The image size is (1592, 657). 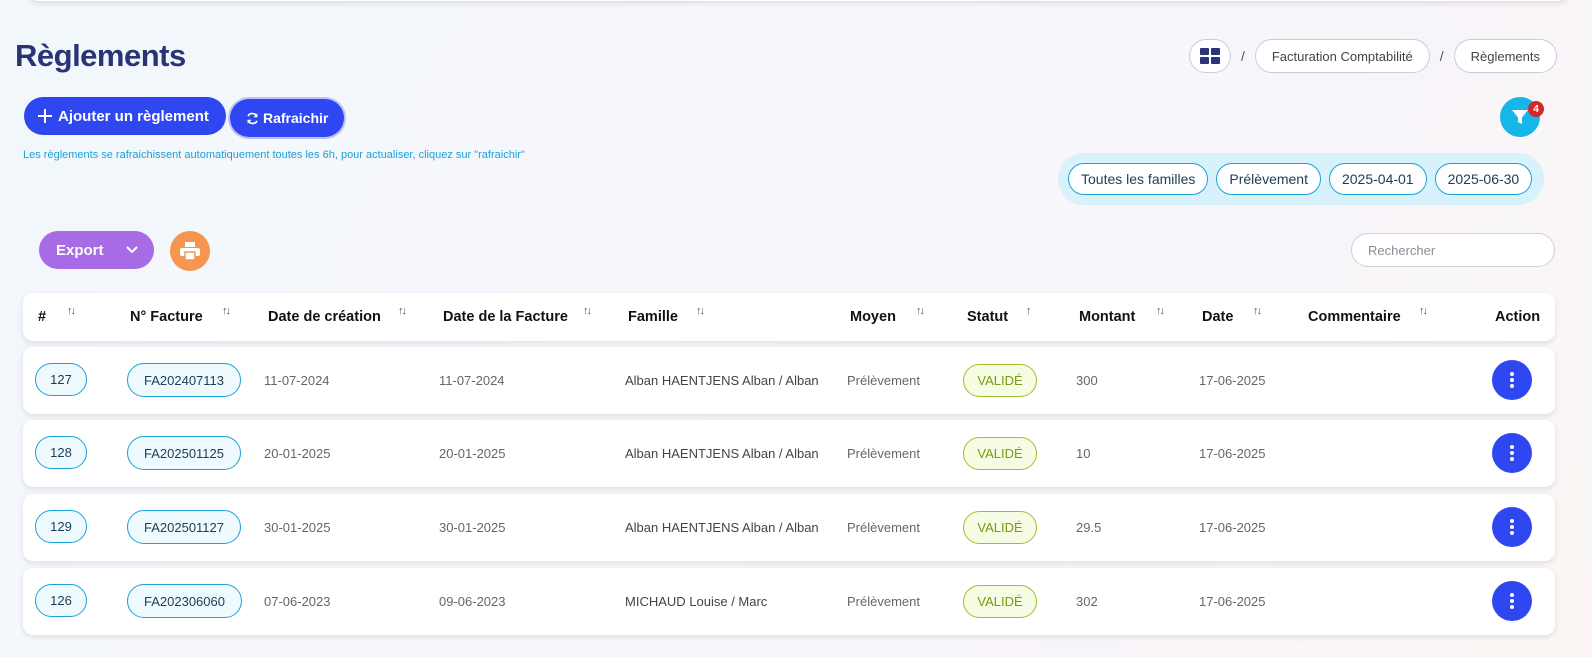 I want to click on filter-button: 4, so click(x=1522, y=117).